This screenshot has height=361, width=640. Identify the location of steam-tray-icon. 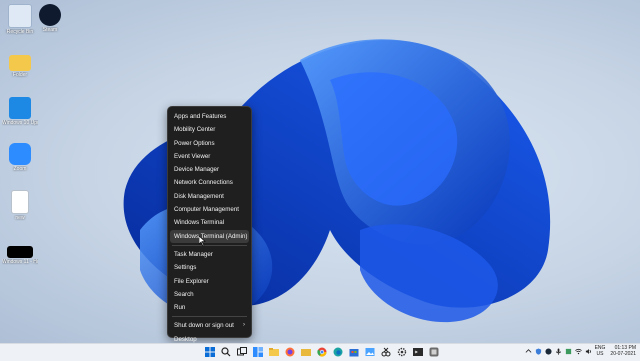
(548, 351).